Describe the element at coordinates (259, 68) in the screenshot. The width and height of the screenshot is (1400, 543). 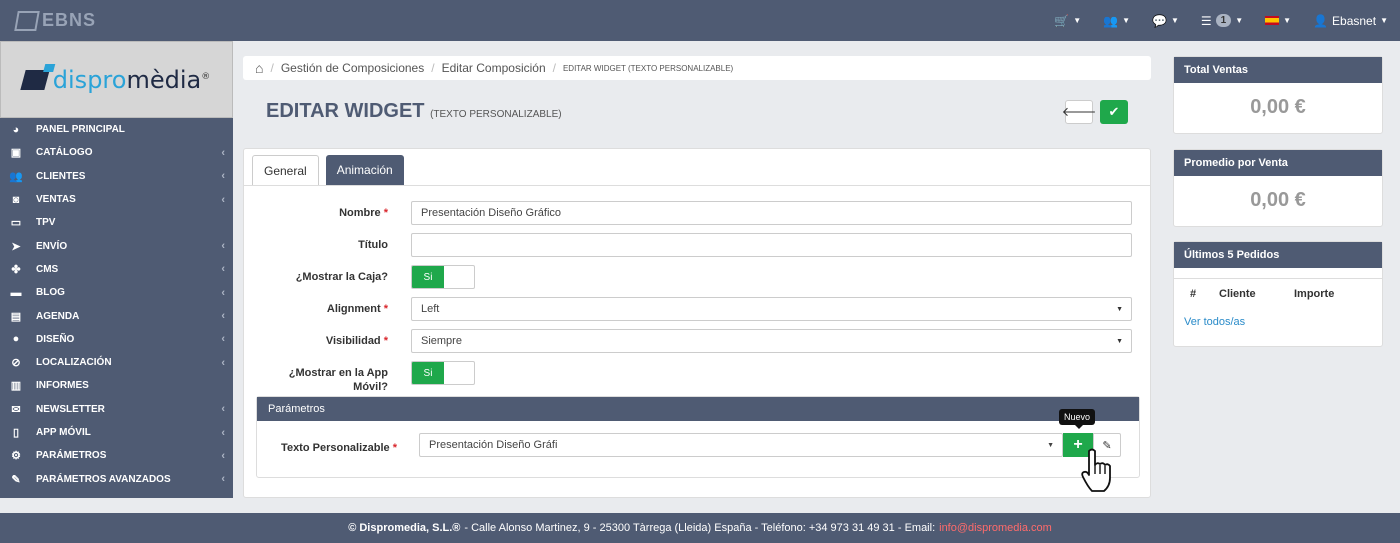
I see `home-icon: ⌂` at that location.